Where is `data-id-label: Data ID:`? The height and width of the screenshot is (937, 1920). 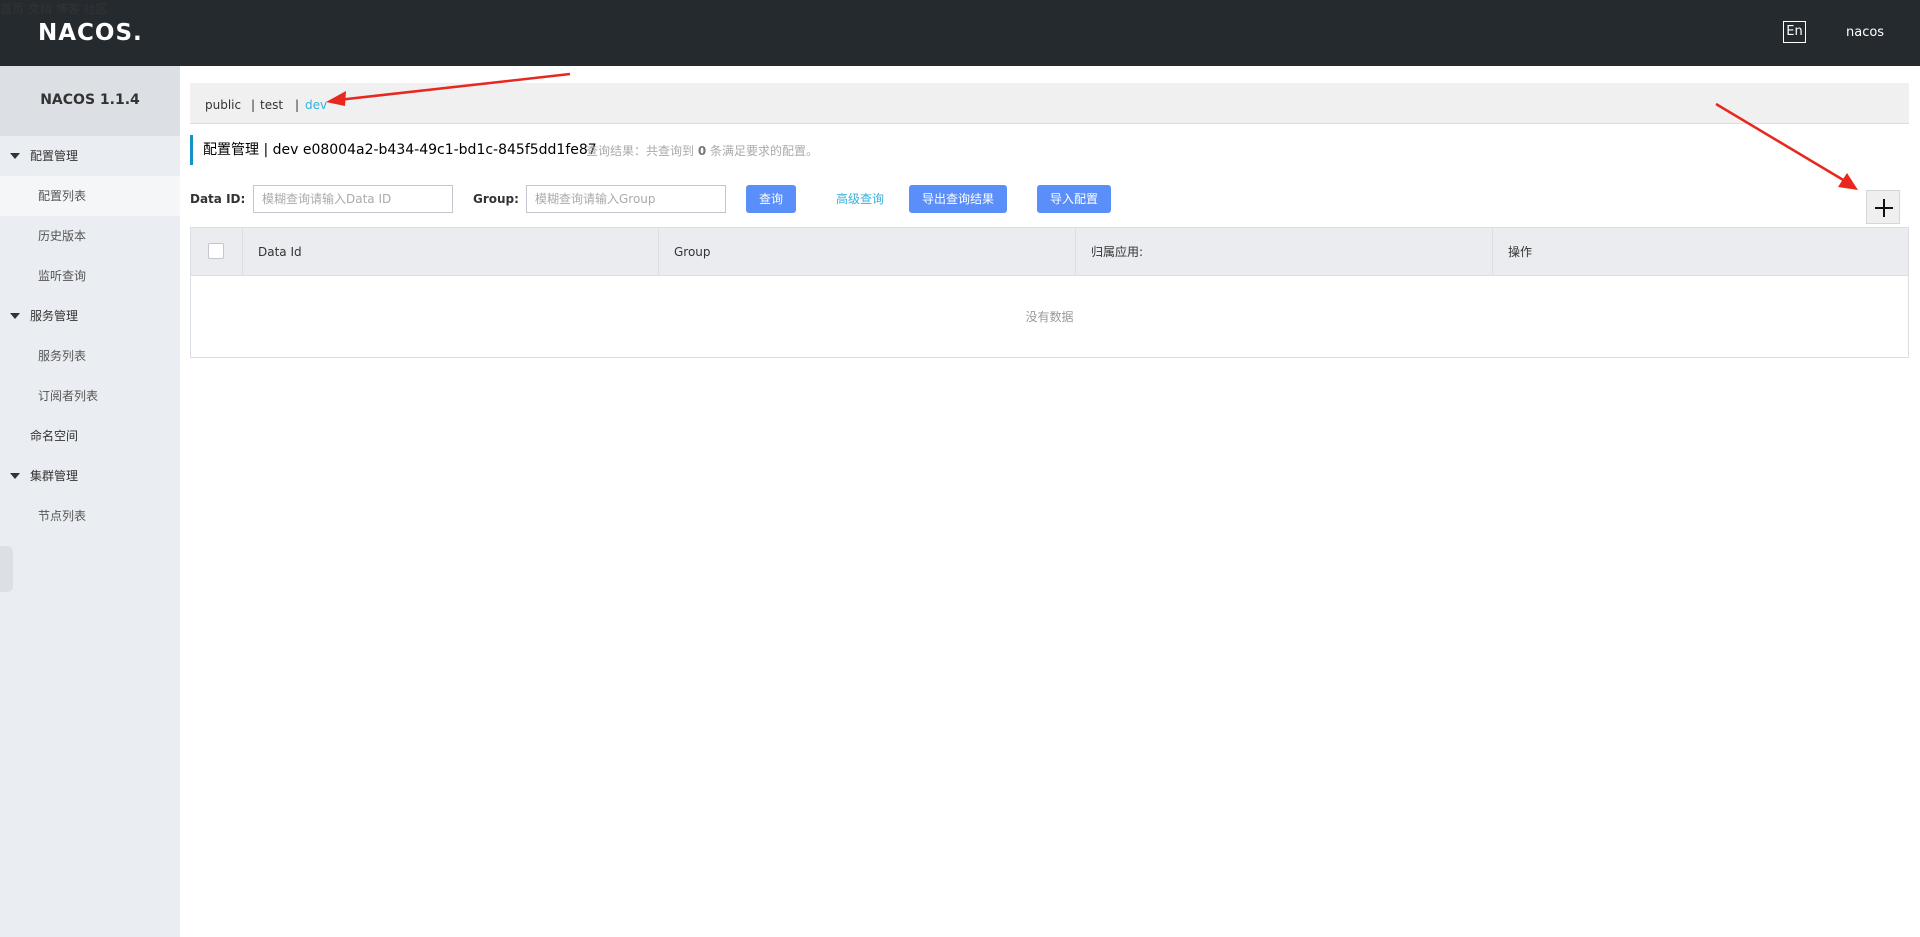
data-id-label: Data ID: is located at coordinates (218, 199).